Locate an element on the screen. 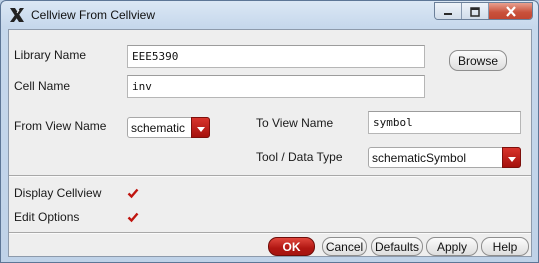 The height and width of the screenshot is (263, 539). close-button is located at coordinates (510, 11).